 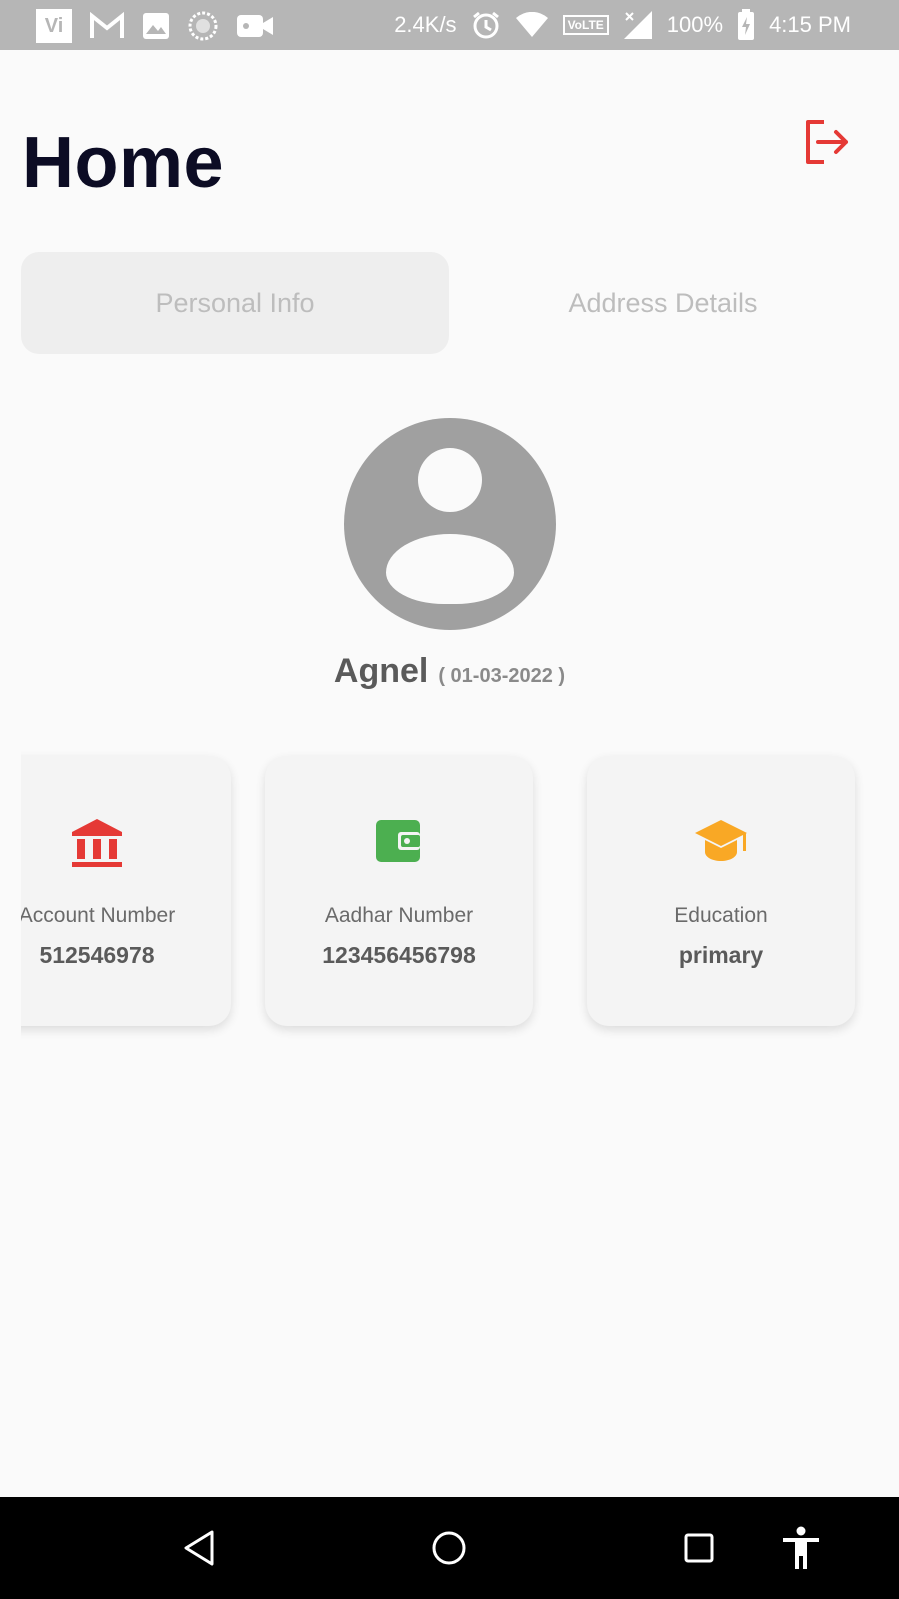 I want to click on tab-label: Personal Info, so click(x=235, y=302).